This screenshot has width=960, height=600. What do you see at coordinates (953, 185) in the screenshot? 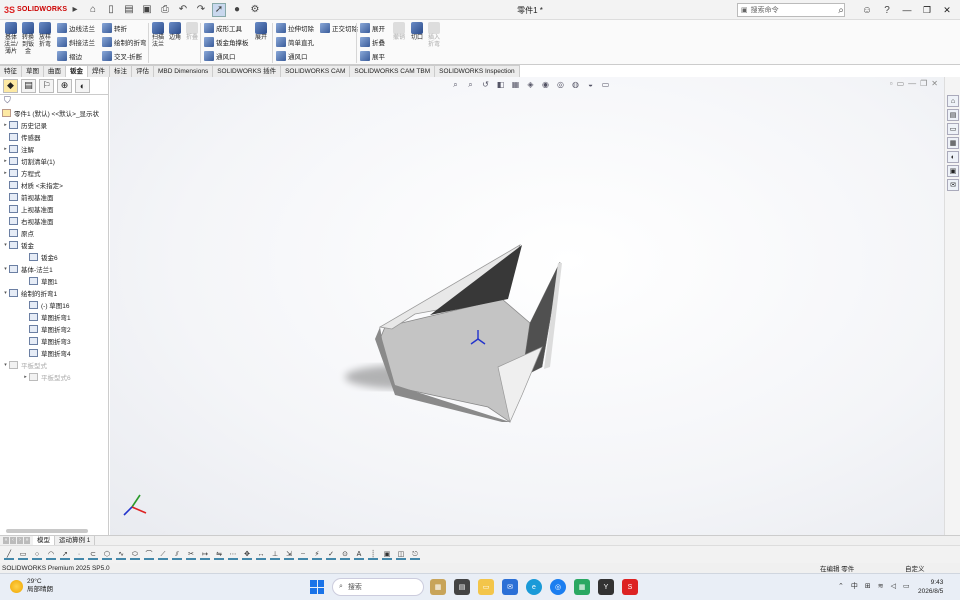
I see `forum-icon: ✉` at bounding box center [953, 185].